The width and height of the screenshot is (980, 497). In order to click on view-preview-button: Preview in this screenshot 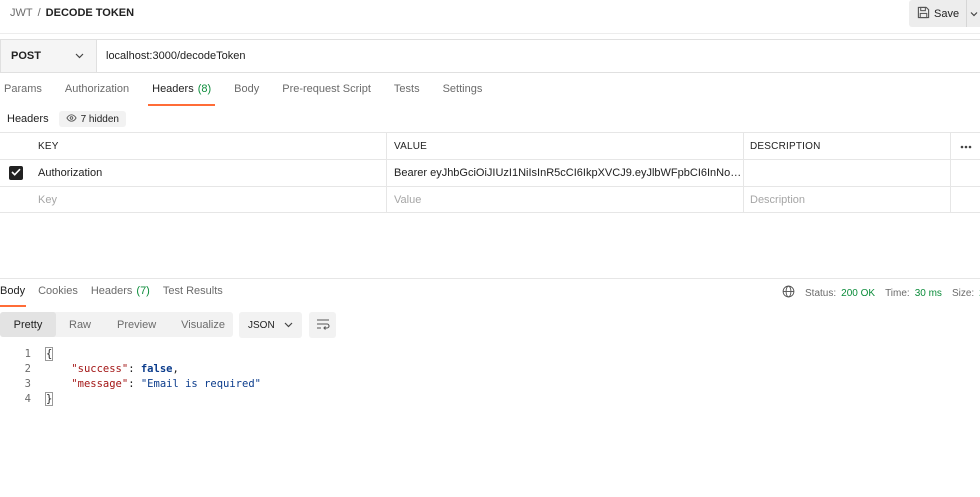, I will do `click(136, 324)`.